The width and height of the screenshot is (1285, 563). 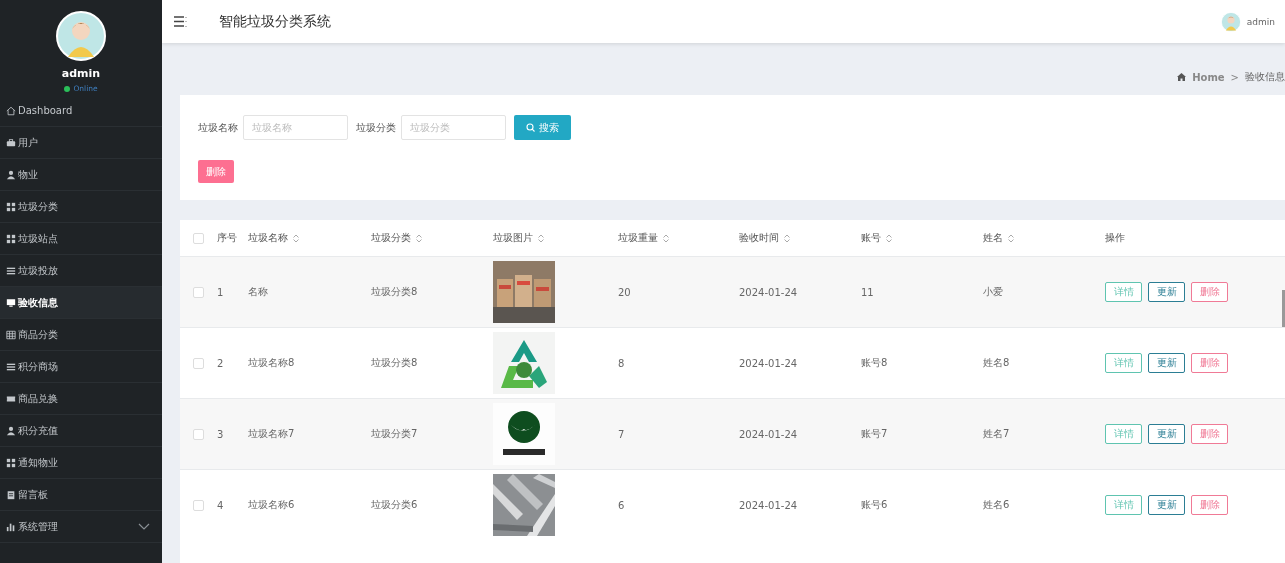 I want to click on column-header: 序号, so click(x=227, y=238).